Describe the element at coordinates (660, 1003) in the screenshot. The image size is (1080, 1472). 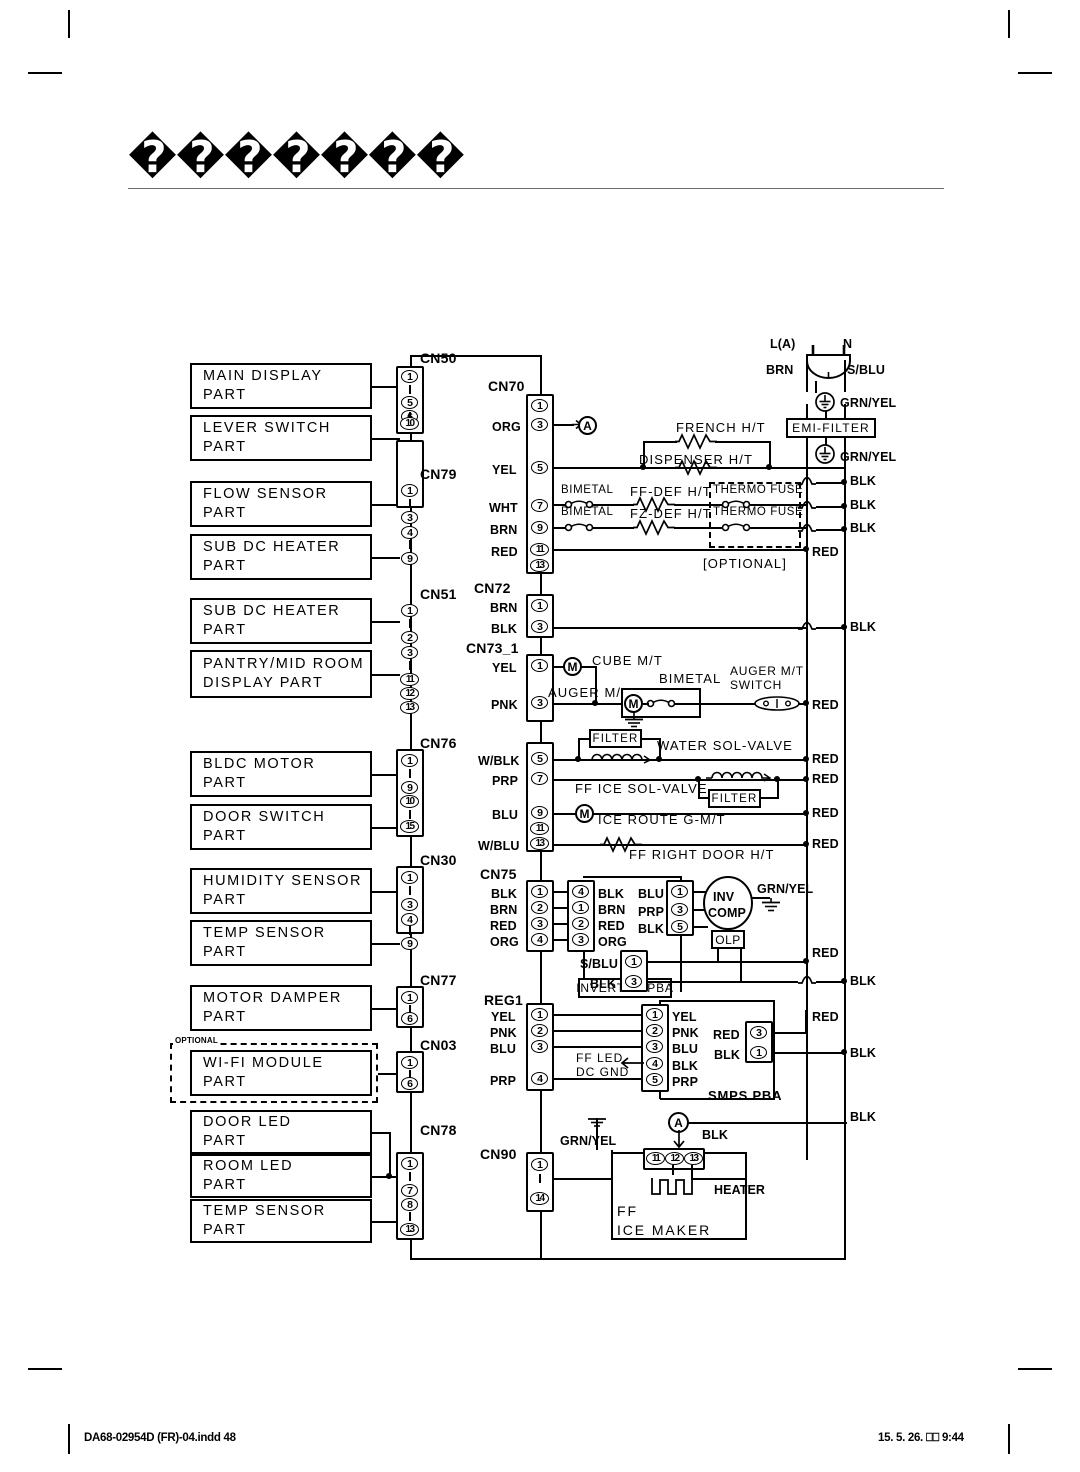
I see `wire-smps-top-l` at that location.